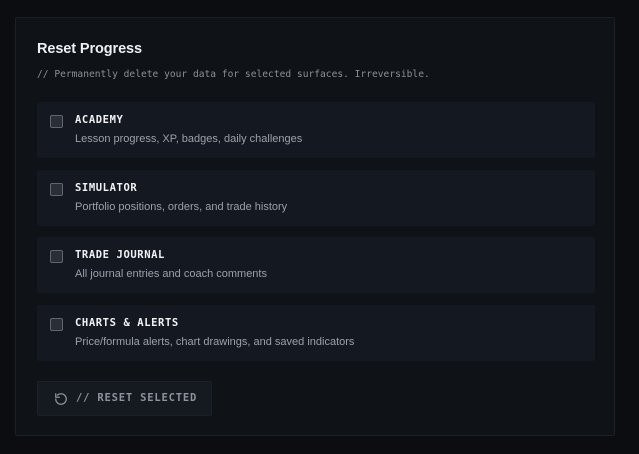  Describe the element at coordinates (56, 256) in the screenshot. I see `trade-journal-checkbox` at that location.